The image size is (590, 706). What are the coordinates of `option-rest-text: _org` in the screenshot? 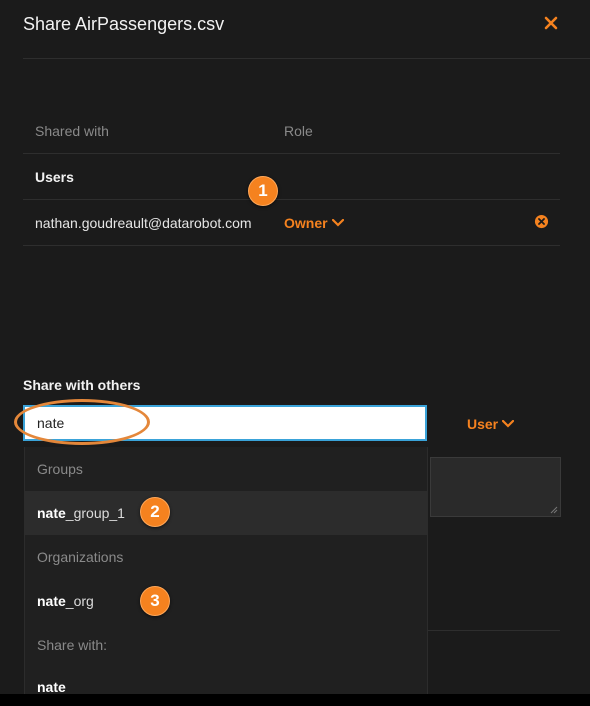 It's located at (79, 601).